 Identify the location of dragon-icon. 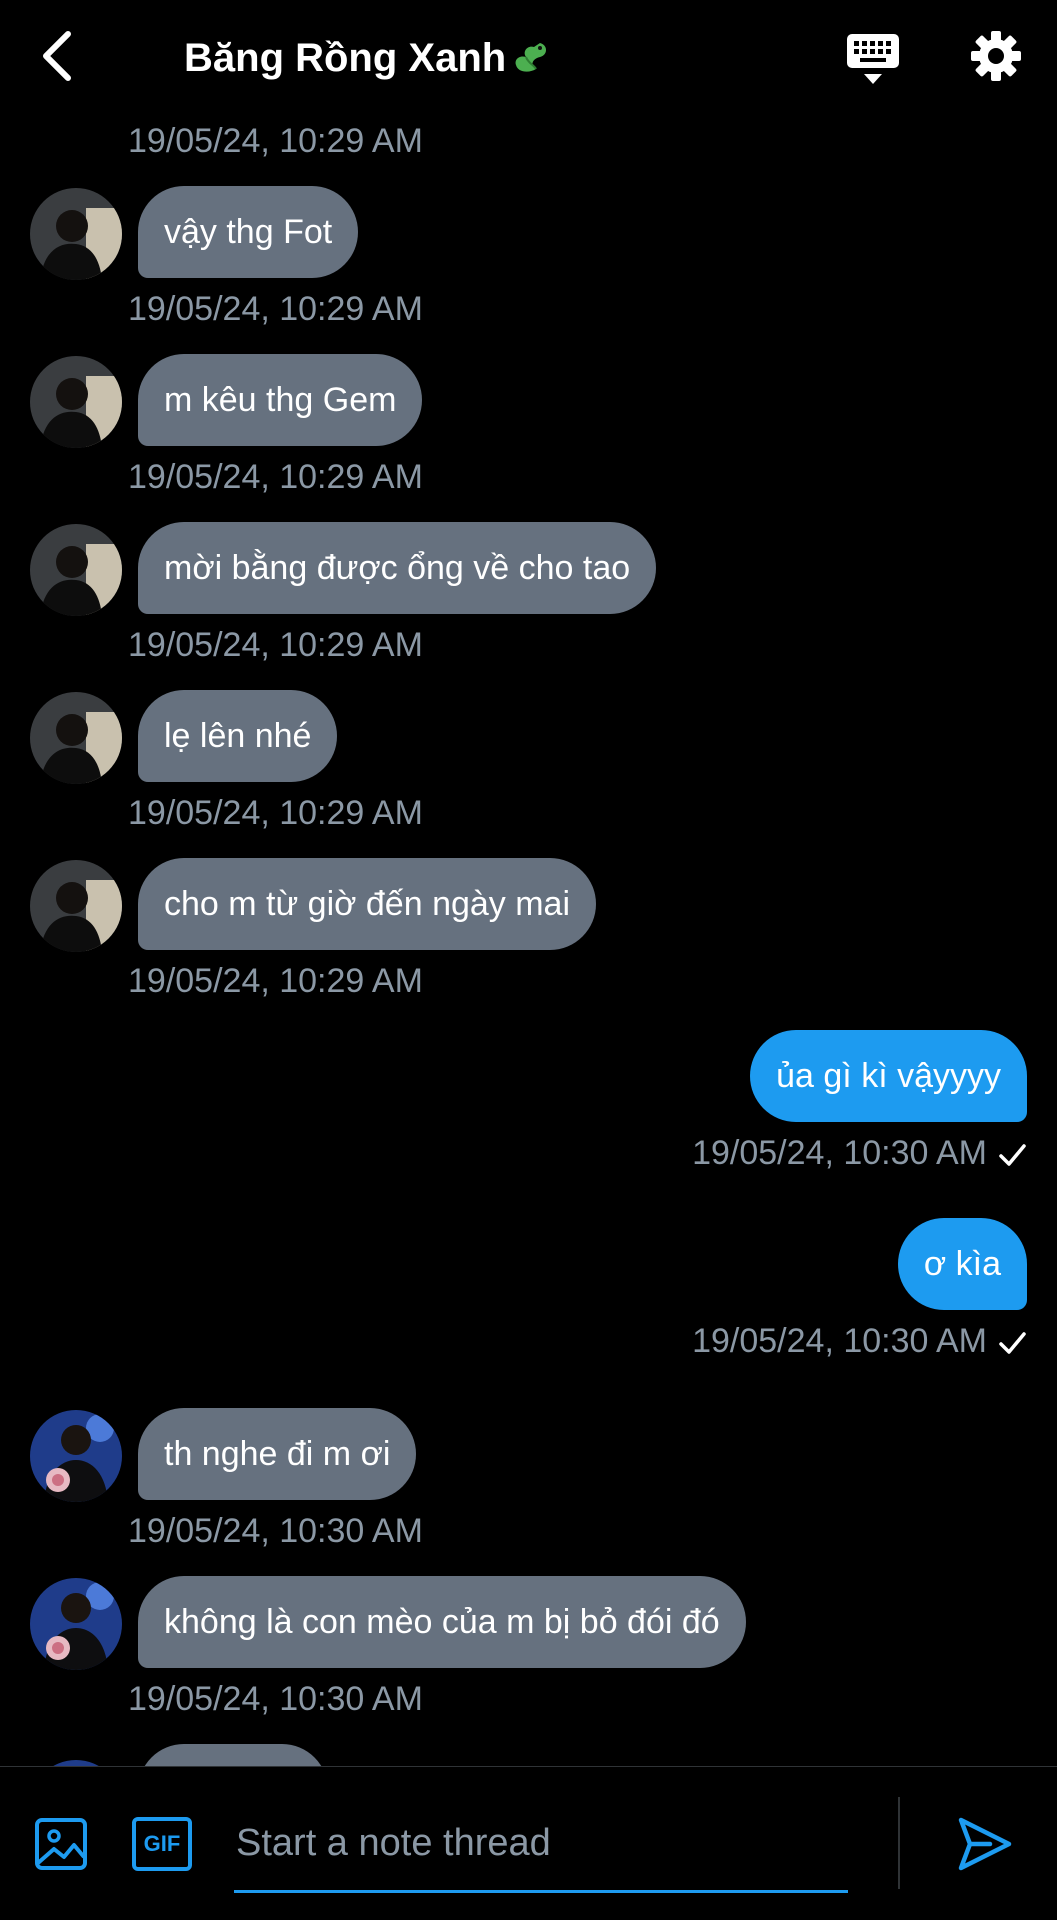
(531, 57).